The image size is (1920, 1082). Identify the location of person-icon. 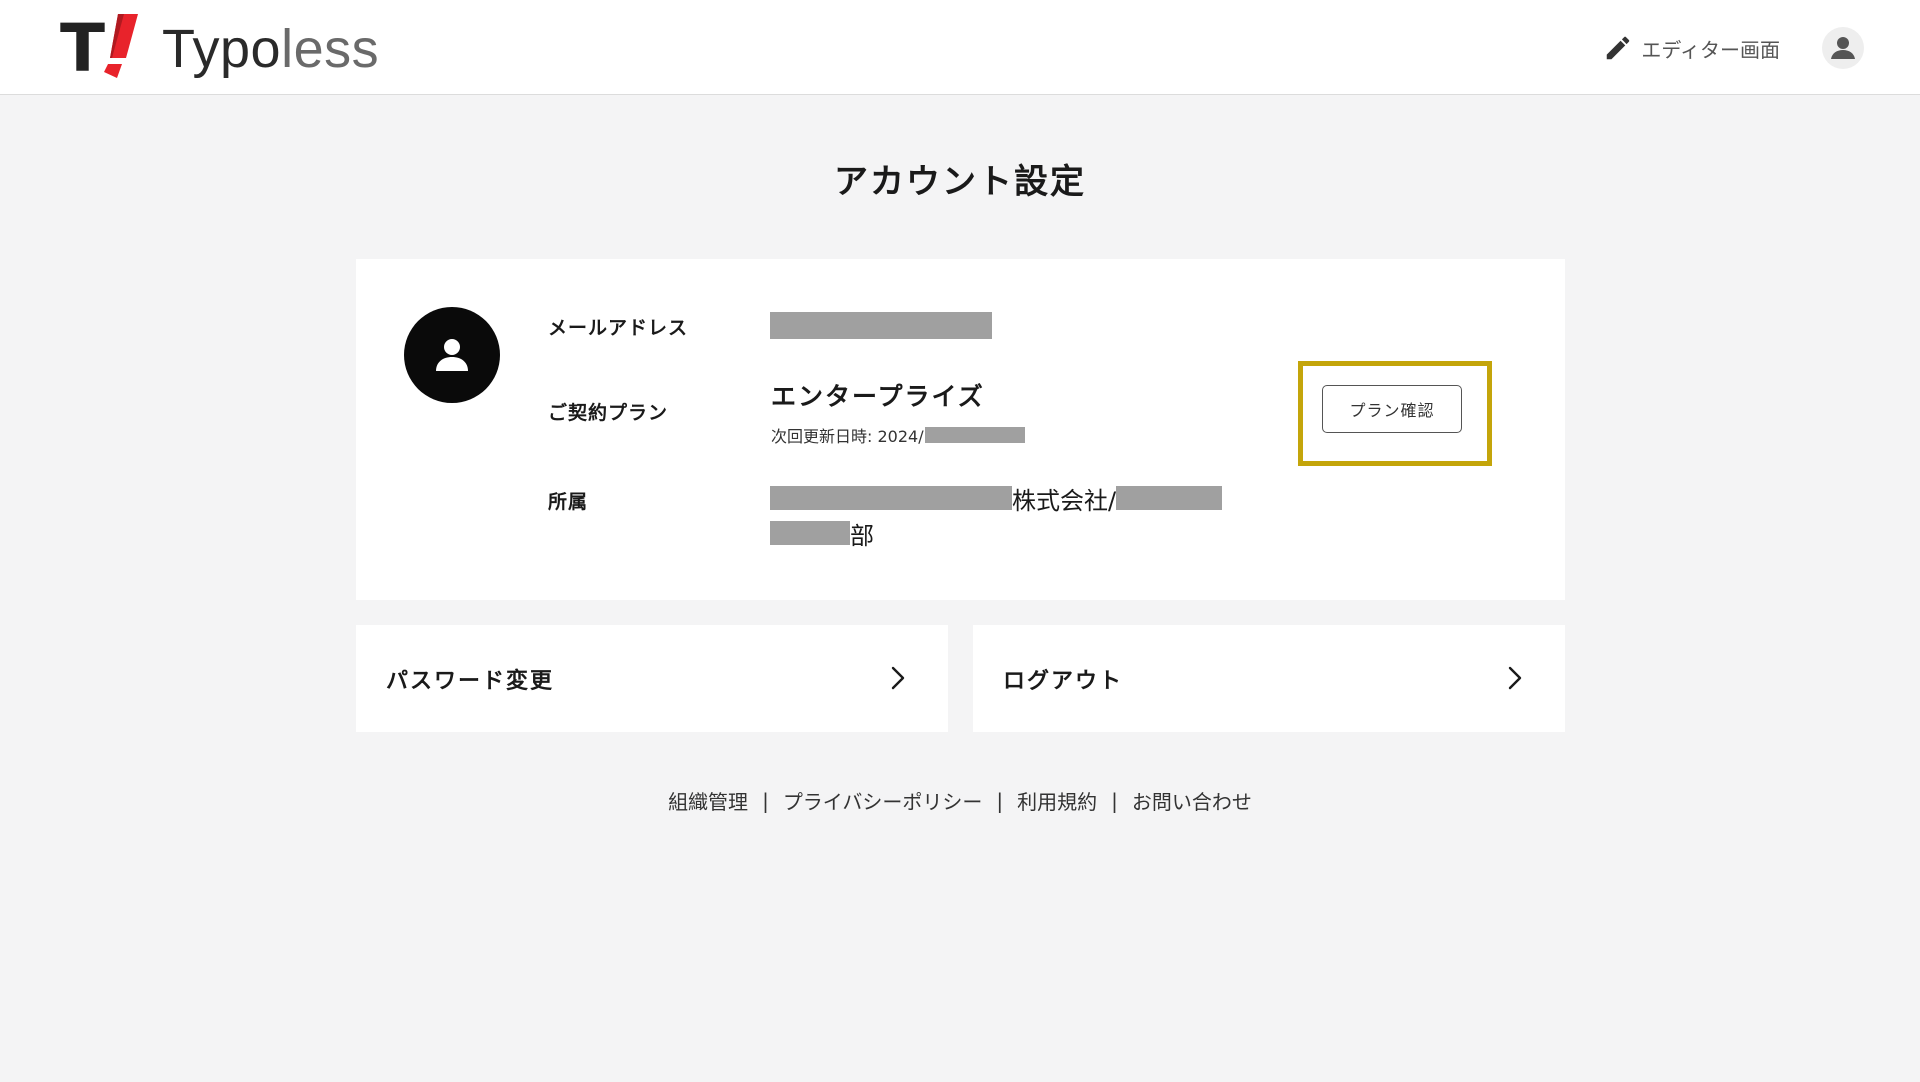
(452, 355).